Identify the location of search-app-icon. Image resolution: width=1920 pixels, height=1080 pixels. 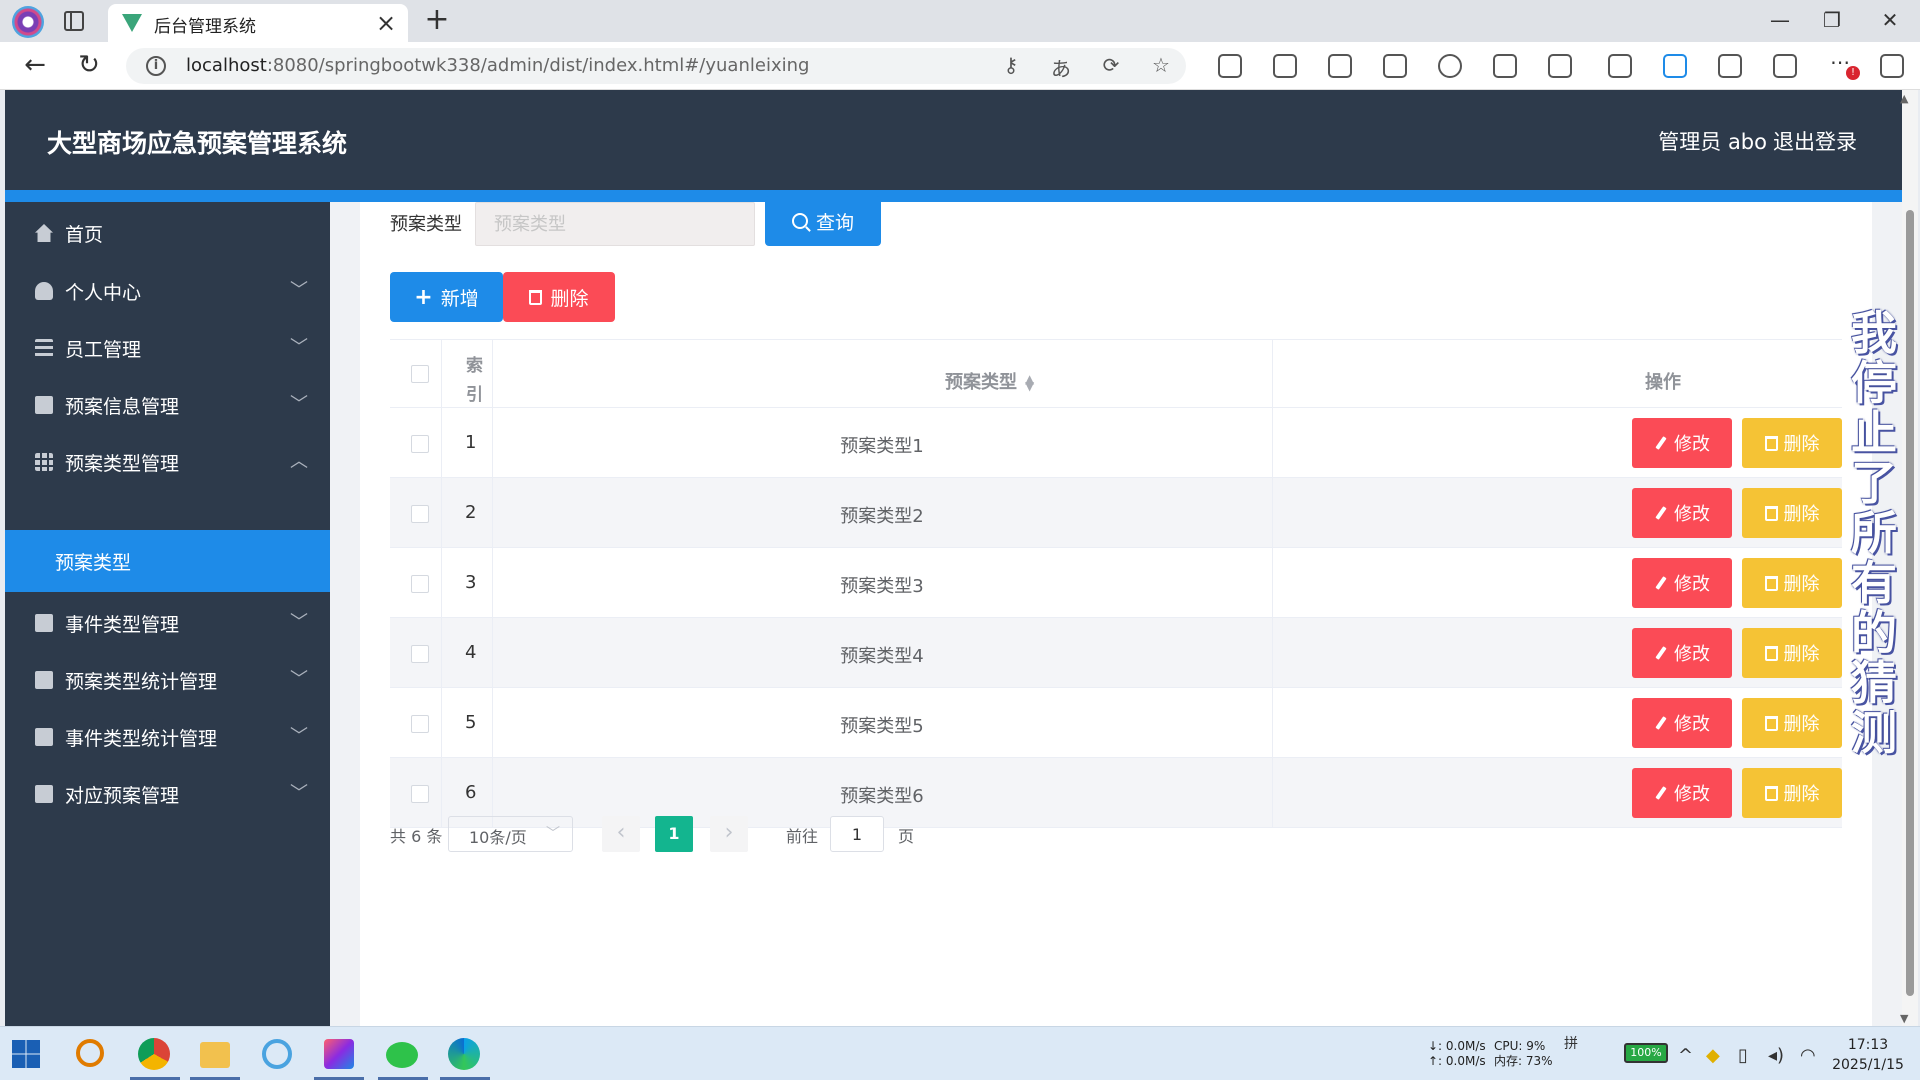
(90, 1053).